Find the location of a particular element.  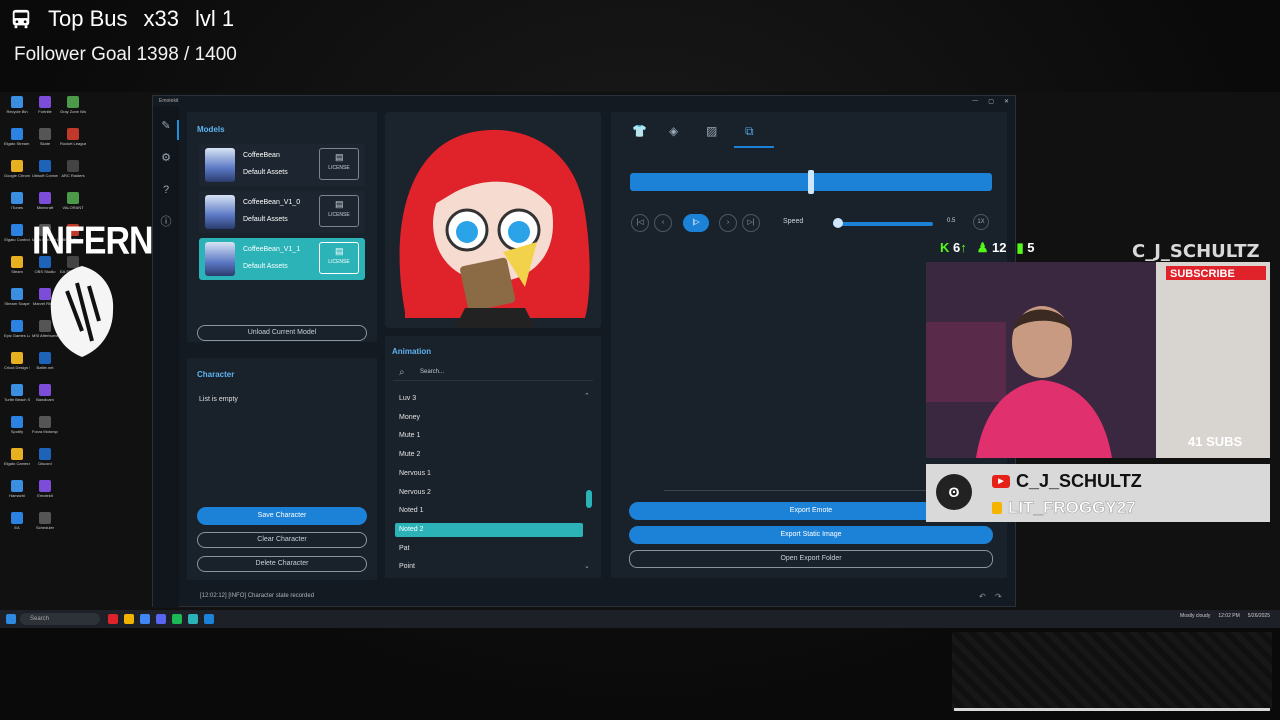

desktop-icon: Recycle Bin is located at coordinates (17, 109).